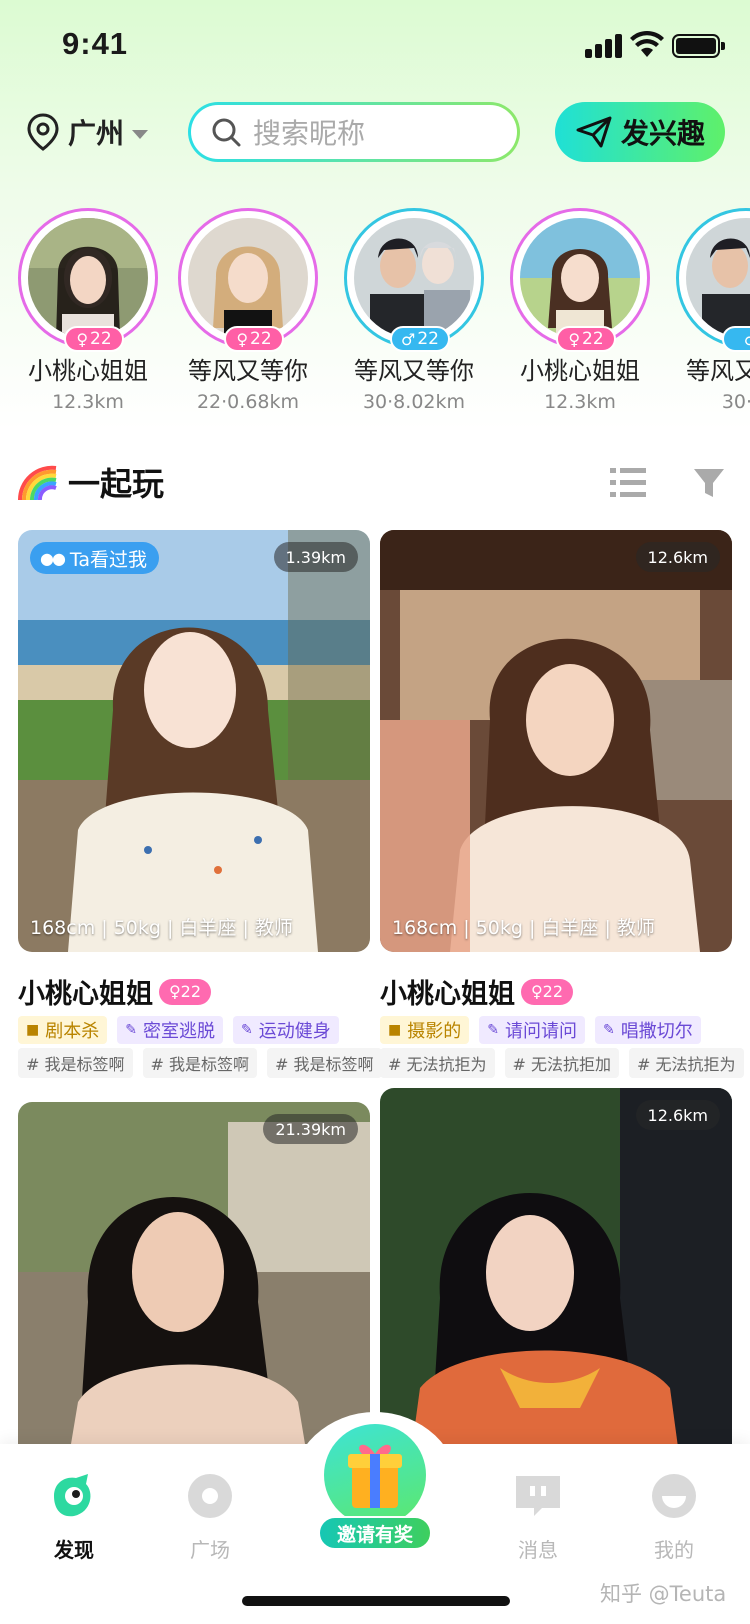  What do you see at coordinates (140, 134) in the screenshot?
I see `chevron-down-icon` at bounding box center [140, 134].